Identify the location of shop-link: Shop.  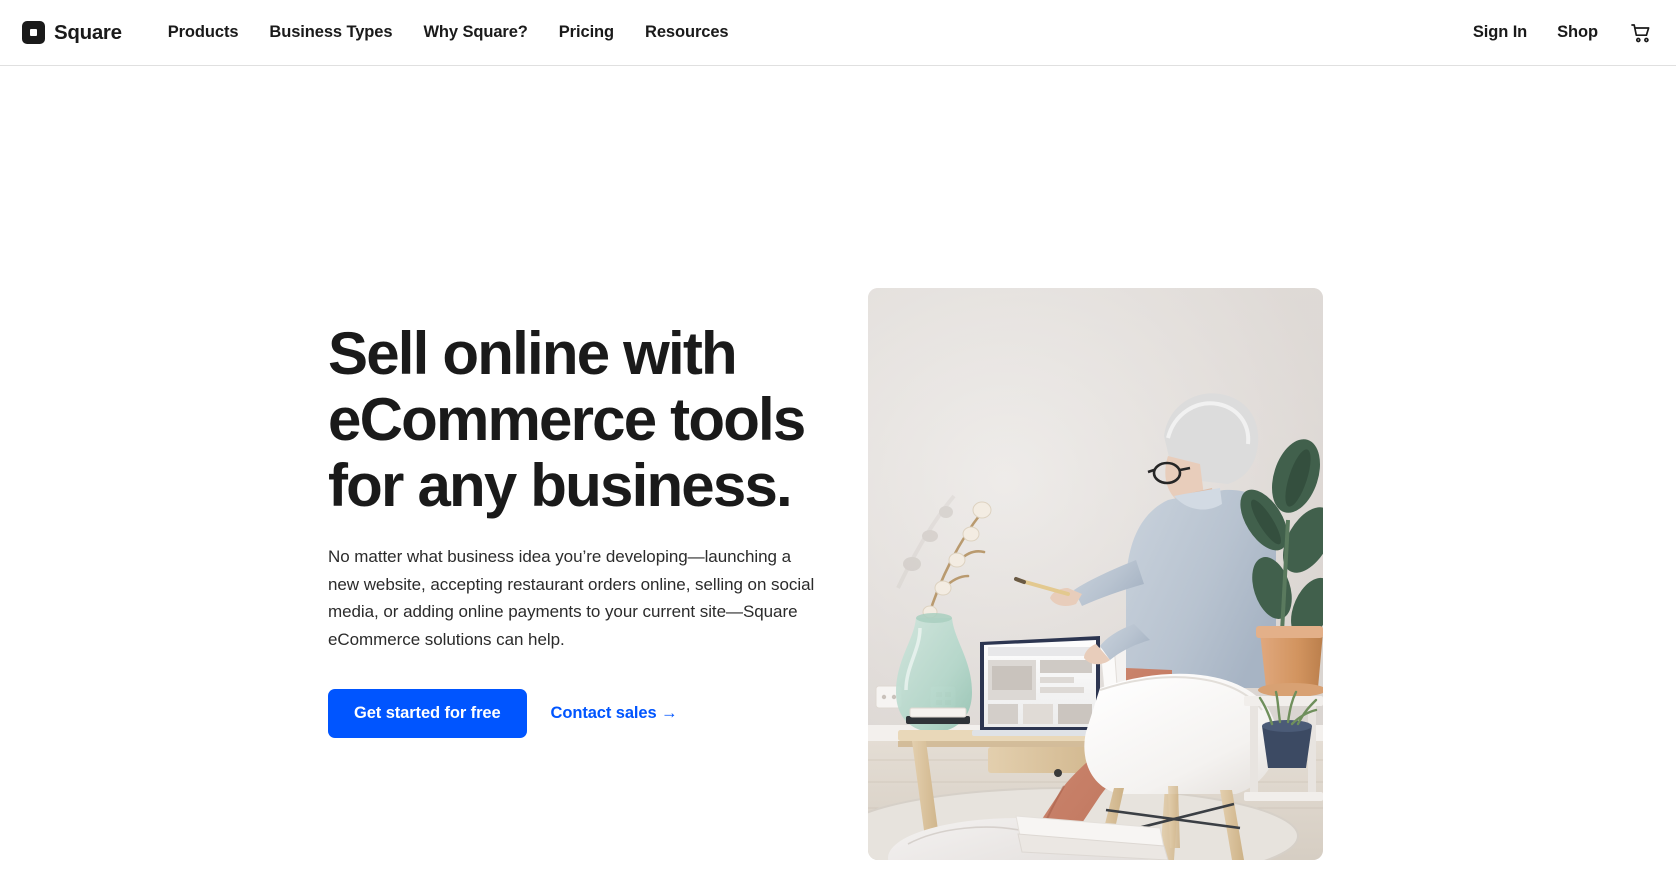
(1577, 32).